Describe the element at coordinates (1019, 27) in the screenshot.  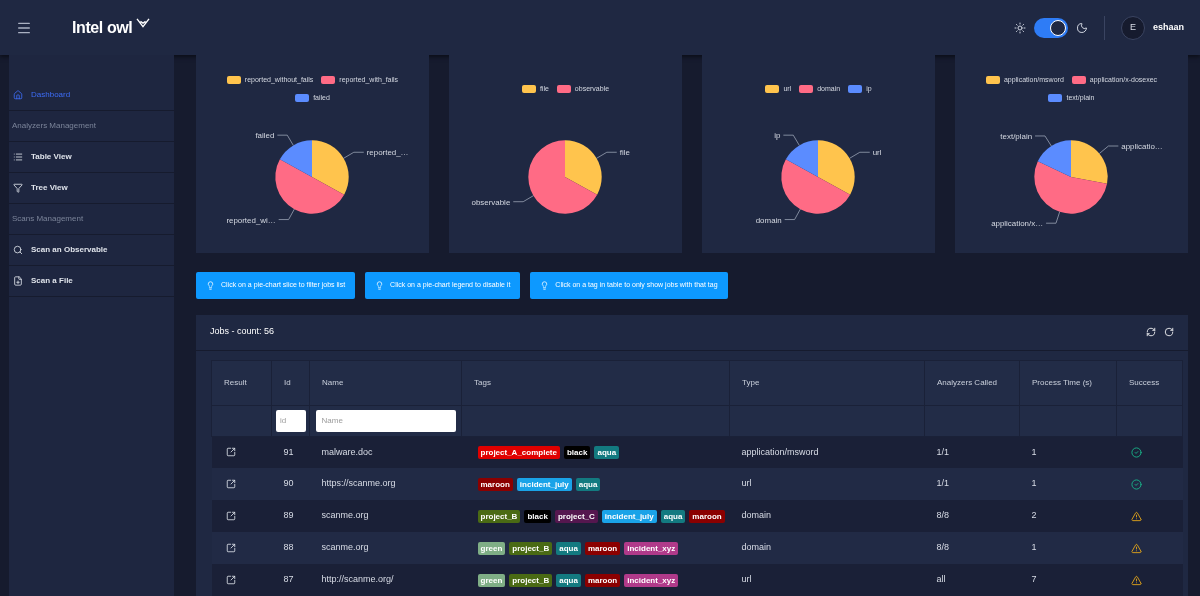
I see `sun-icon` at that location.